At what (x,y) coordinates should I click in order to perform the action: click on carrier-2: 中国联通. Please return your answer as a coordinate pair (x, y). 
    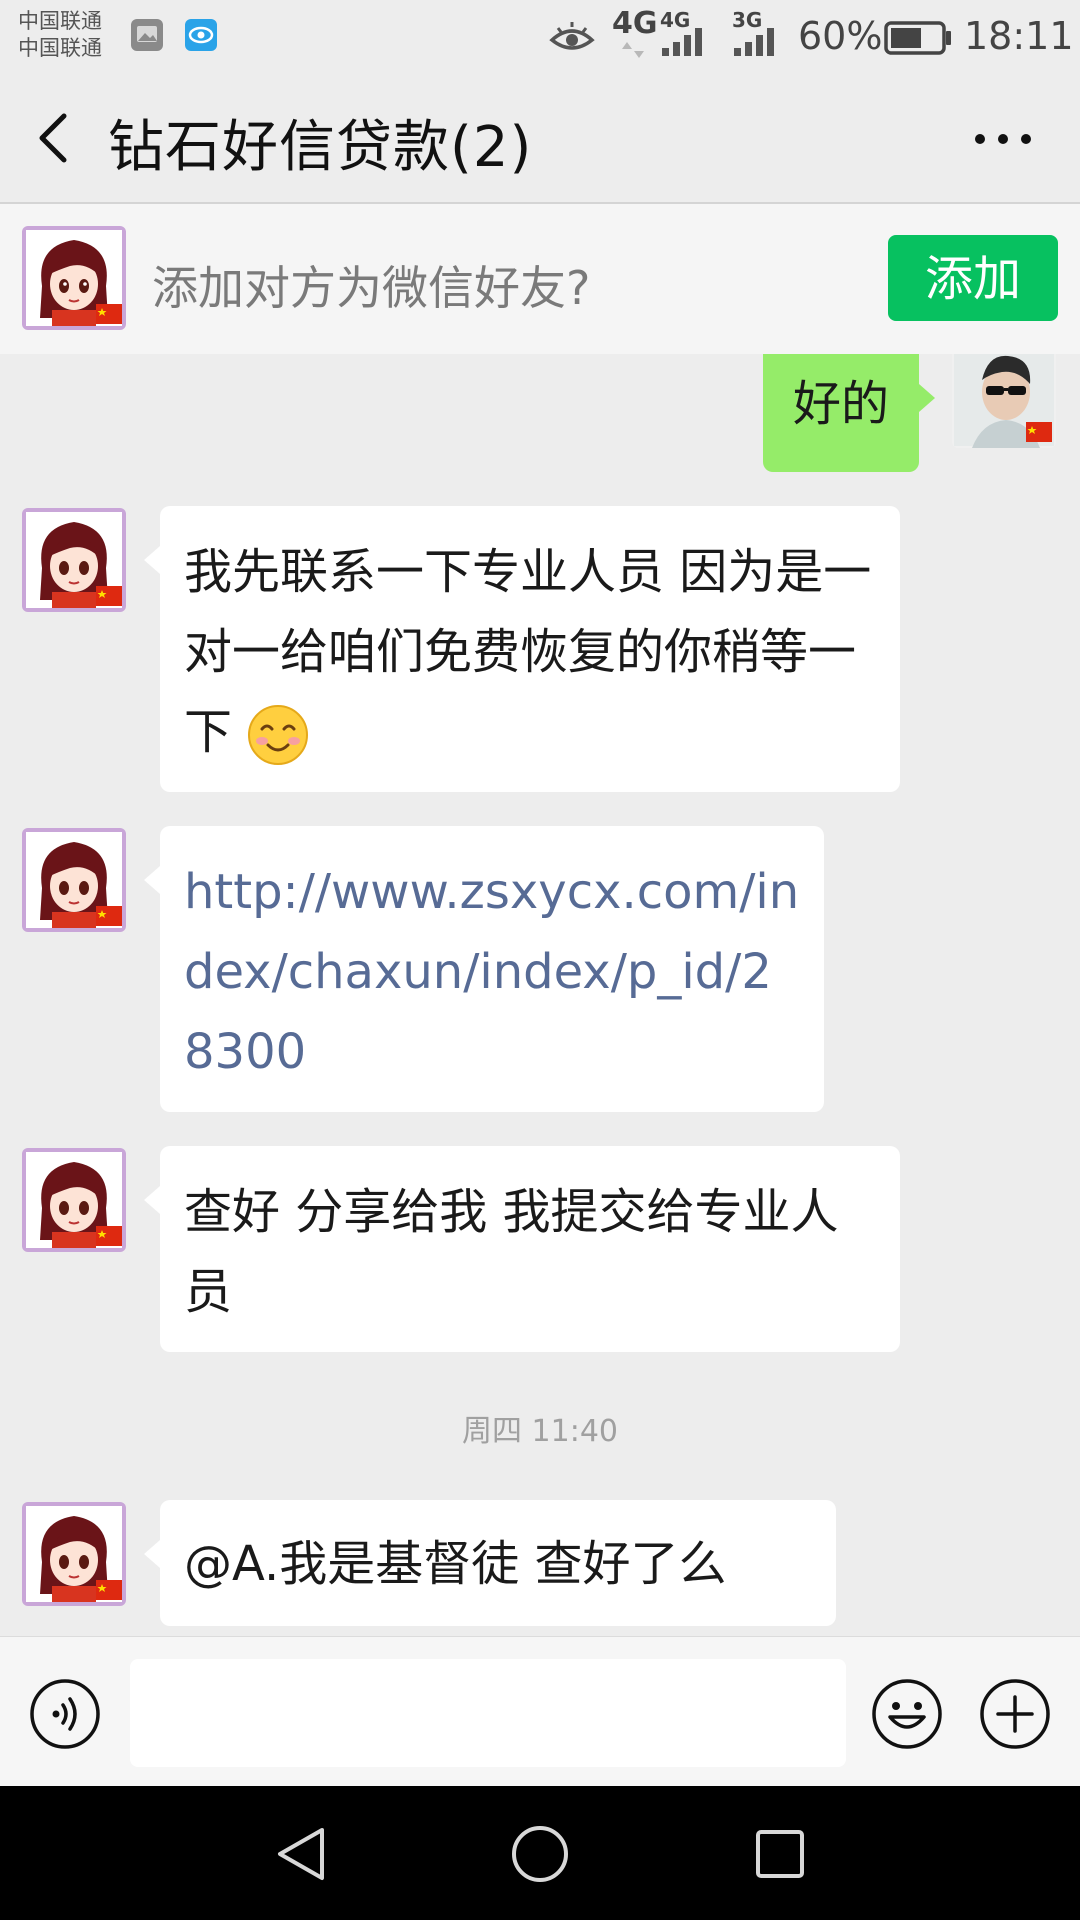
    Looking at the image, I should click on (60, 48).